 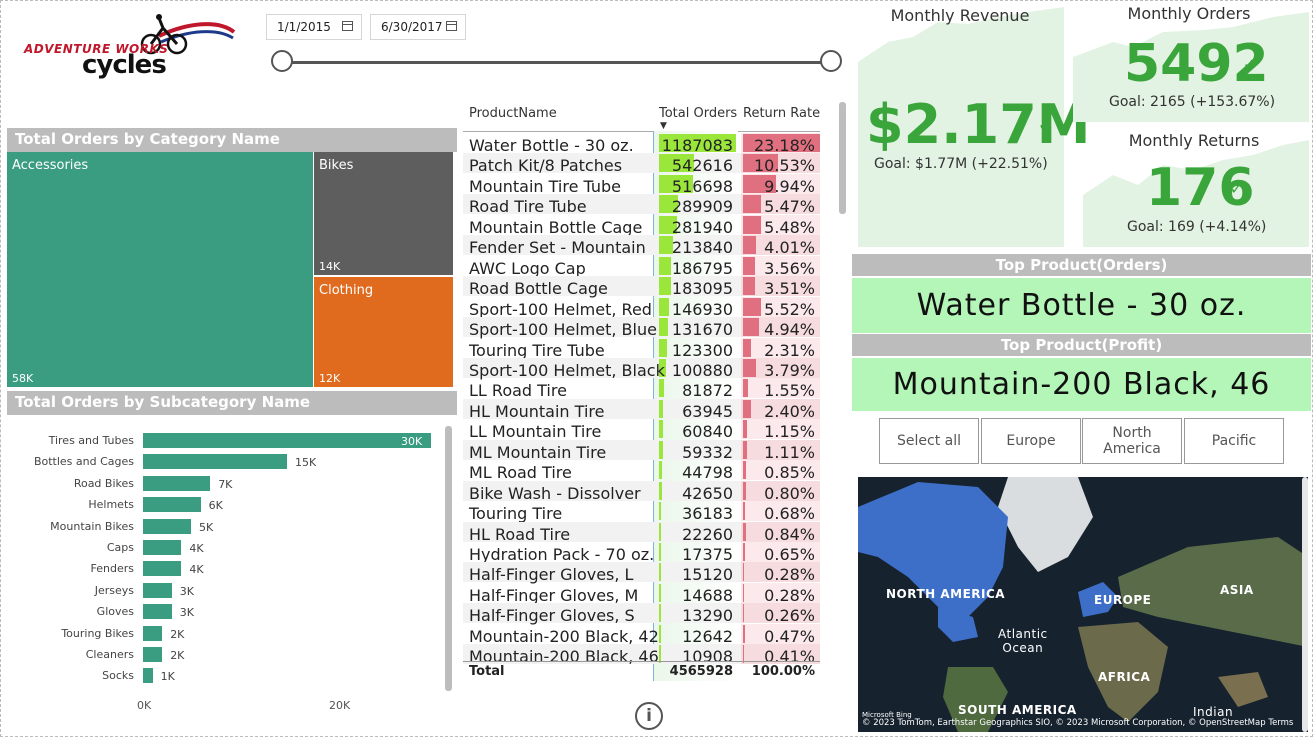 What do you see at coordinates (306, 463) in the screenshot?
I see `bar-value-label: 15K` at bounding box center [306, 463].